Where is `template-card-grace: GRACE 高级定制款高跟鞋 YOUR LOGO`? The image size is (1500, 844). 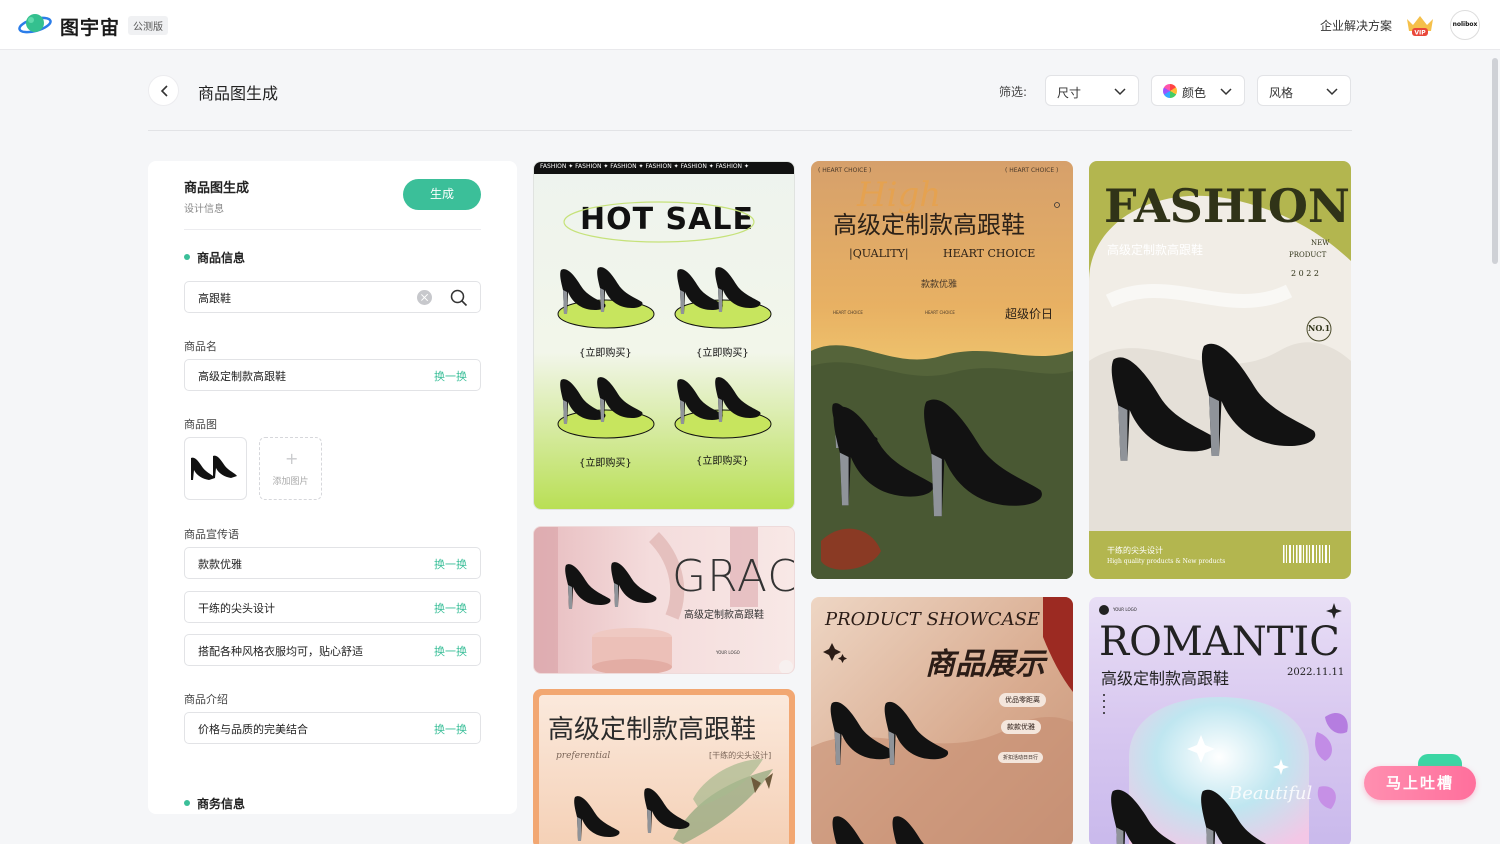 template-card-grace: GRACE 高级定制款高跟鞋 YOUR LOGO is located at coordinates (664, 600).